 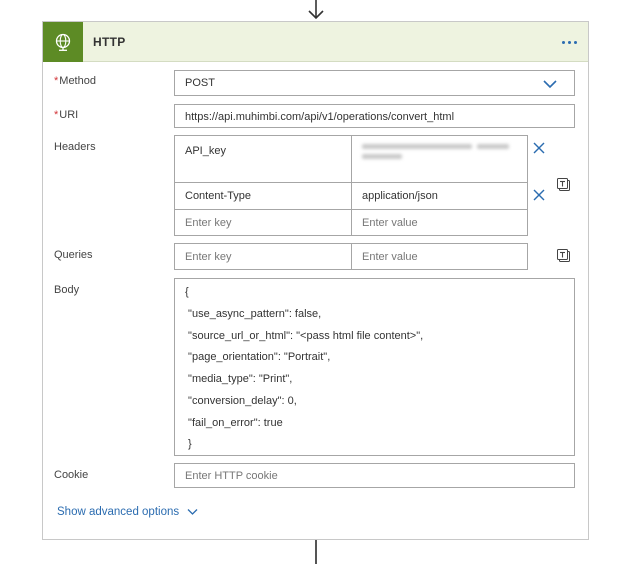 What do you see at coordinates (67, 290) in the screenshot?
I see `body-label: Body` at bounding box center [67, 290].